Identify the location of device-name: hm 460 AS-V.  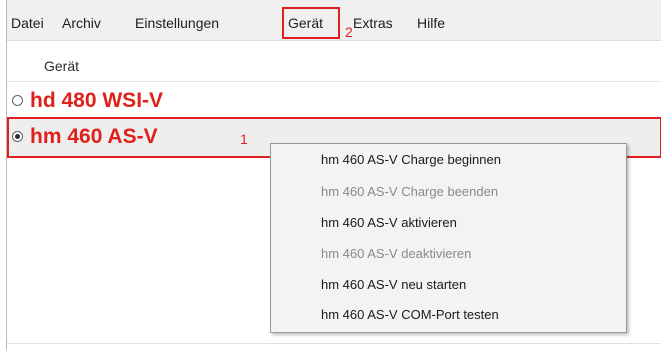
(94, 136).